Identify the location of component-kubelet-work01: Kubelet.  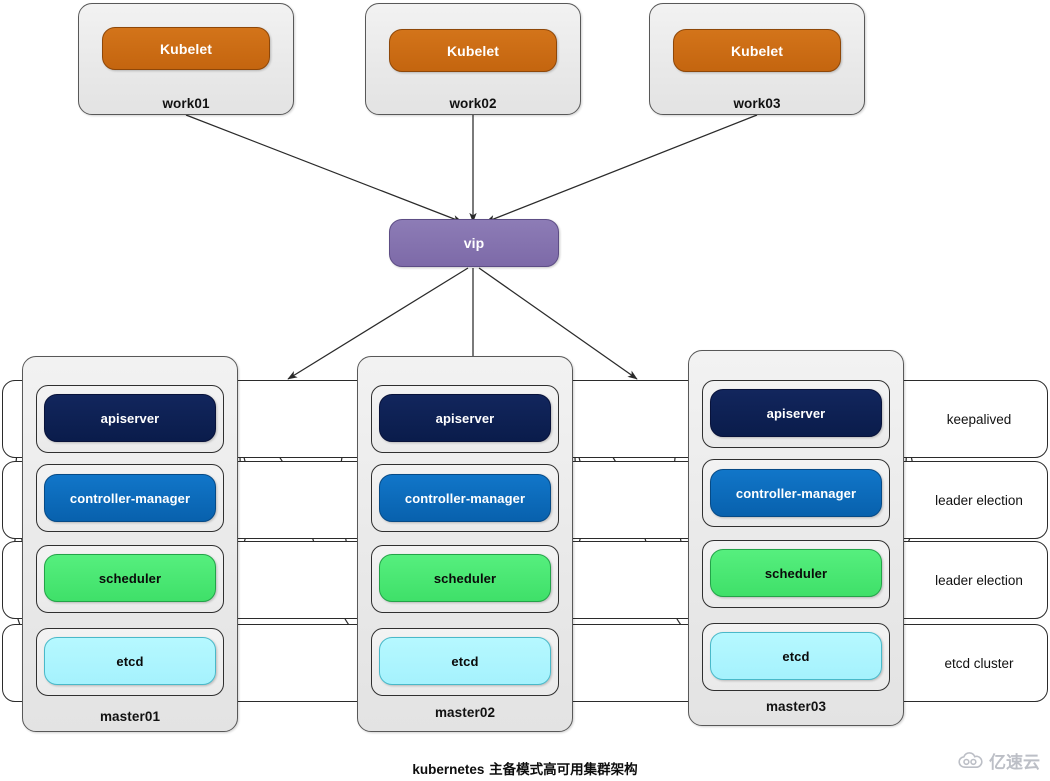
(186, 48).